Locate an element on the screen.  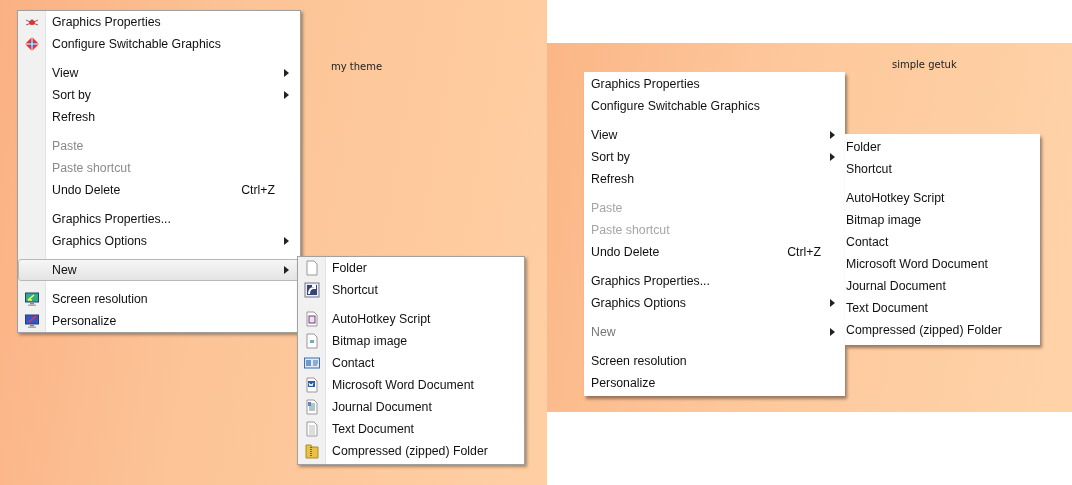
text-file-icon is located at coordinates (312, 429).